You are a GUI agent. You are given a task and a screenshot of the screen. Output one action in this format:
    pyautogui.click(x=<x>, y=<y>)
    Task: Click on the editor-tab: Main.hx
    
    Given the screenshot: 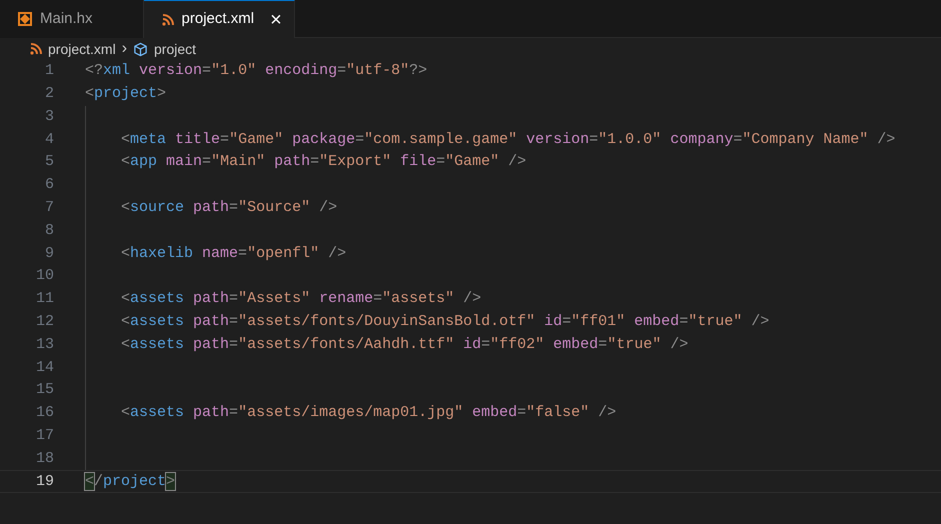 What is the action you would take?
    pyautogui.click(x=72, y=19)
    